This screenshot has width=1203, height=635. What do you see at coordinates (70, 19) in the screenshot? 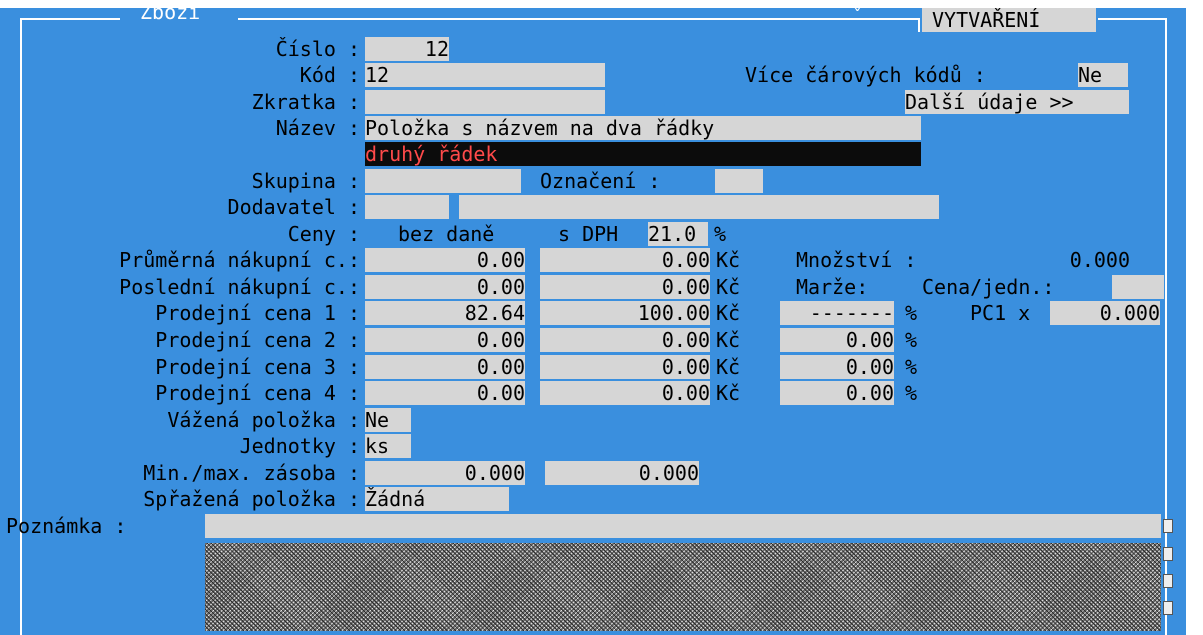
I see `frame-top-left` at bounding box center [70, 19].